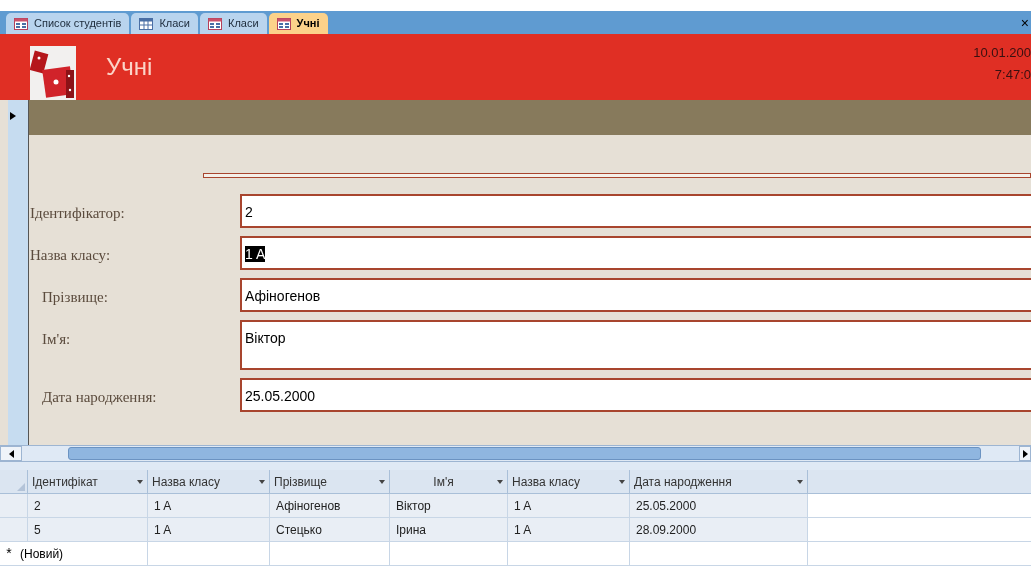 Image resolution: width=1031 pixels, height=584 pixels. Describe the element at coordinates (68, 23) in the screenshot. I see `document-tab: Список студентів` at that location.